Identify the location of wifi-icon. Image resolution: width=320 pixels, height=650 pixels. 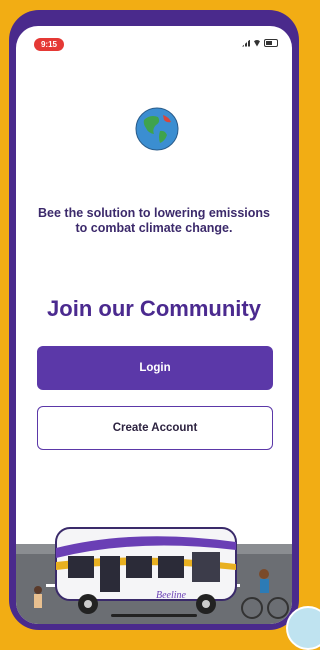
(257, 43).